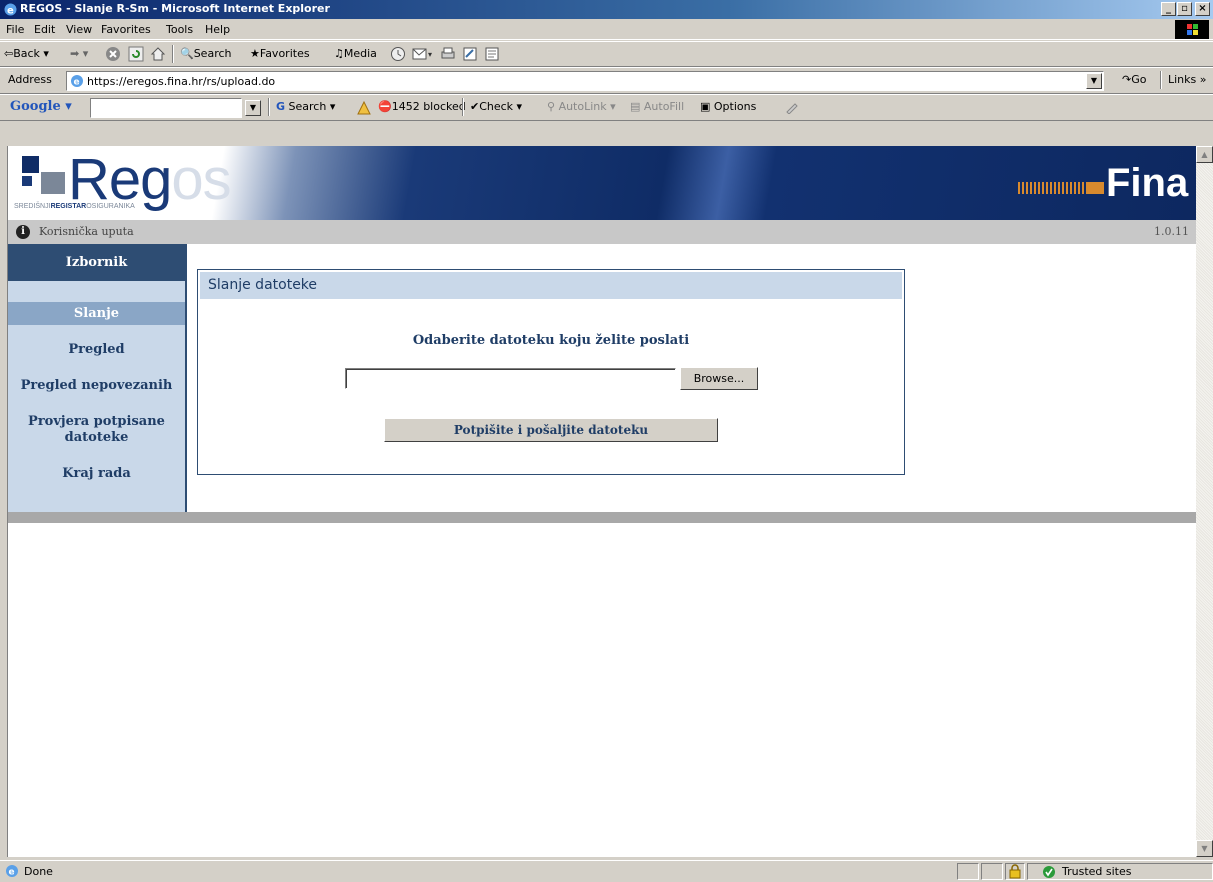  I want to click on sidebar-item-kraj-rada: Kraj rada, so click(96, 474).